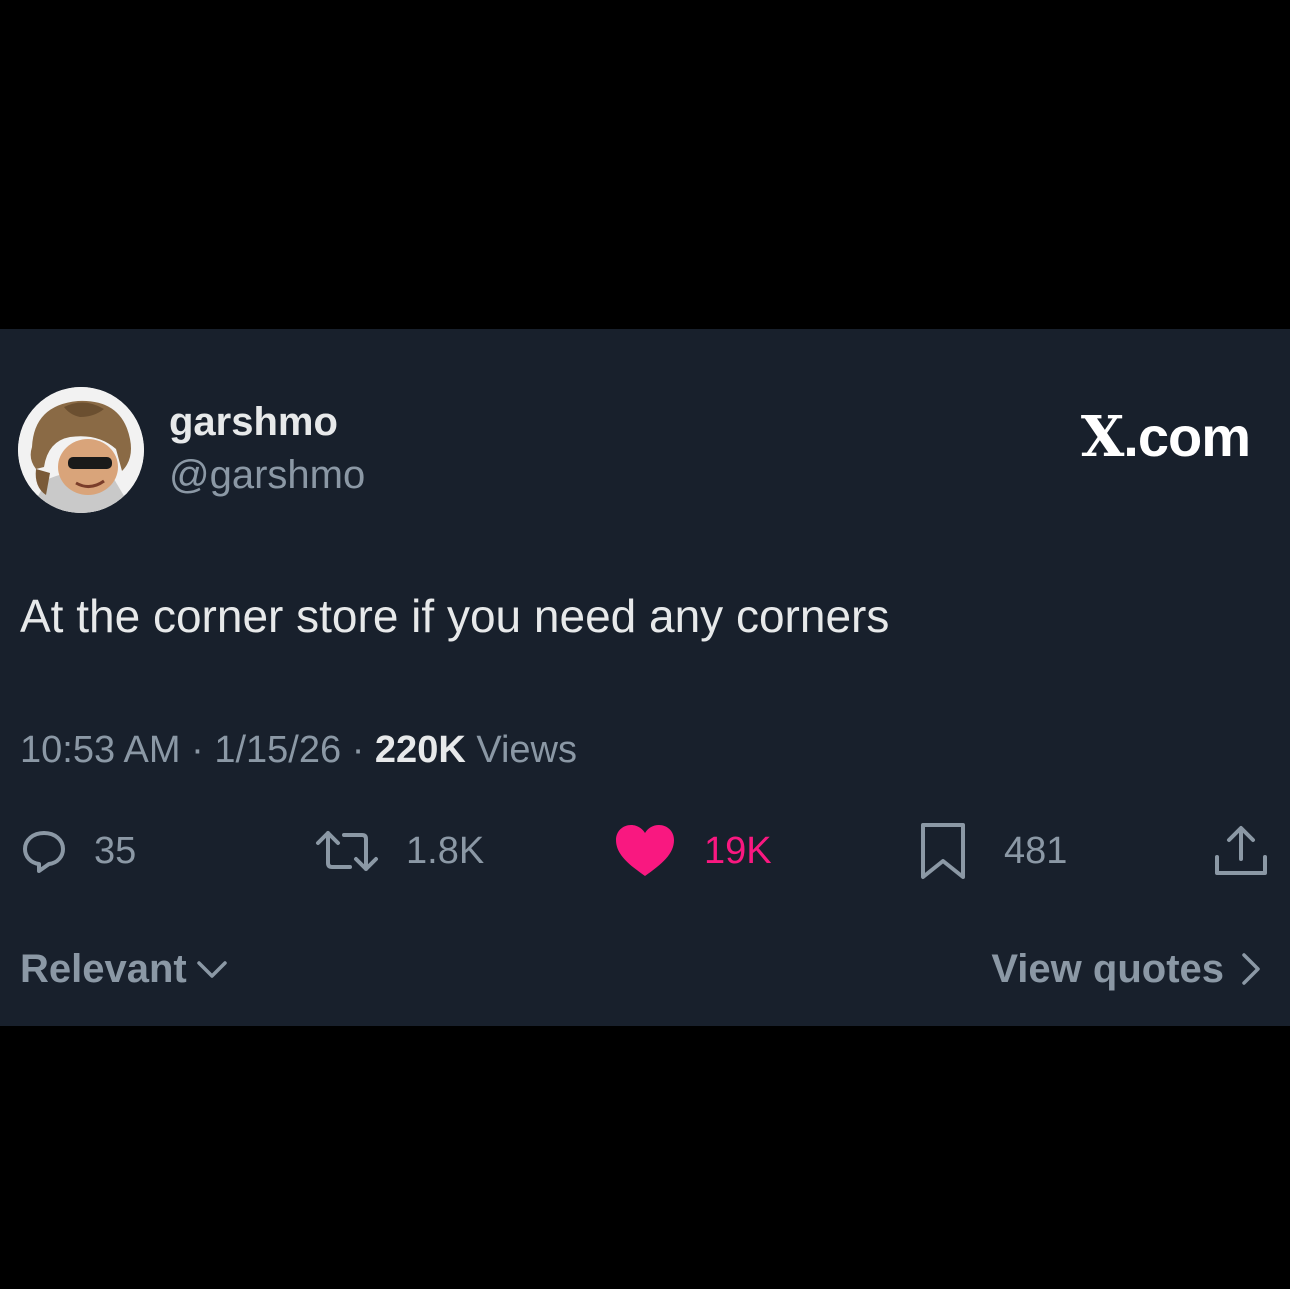 The width and height of the screenshot is (1290, 1289). Describe the element at coordinates (521, 750) in the screenshot. I see `views-label: Views` at that location.